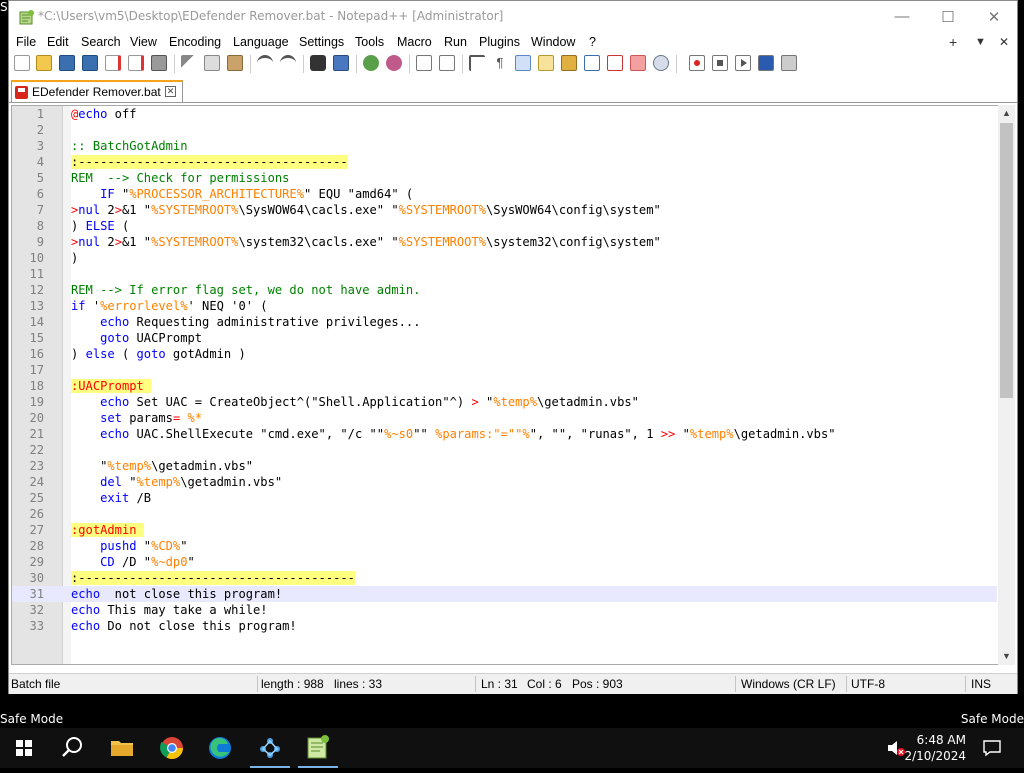 This screenshot has width=1024, height=773. I want to click on close-all-icon, so click(136, 63).